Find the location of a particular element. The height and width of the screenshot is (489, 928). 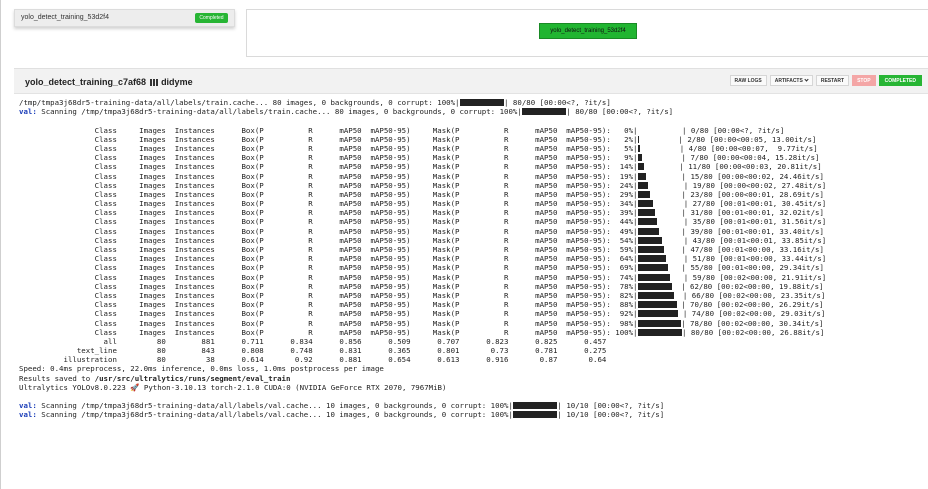

completed-status-badge: COMPLETED is located at coordinates (900, 80).